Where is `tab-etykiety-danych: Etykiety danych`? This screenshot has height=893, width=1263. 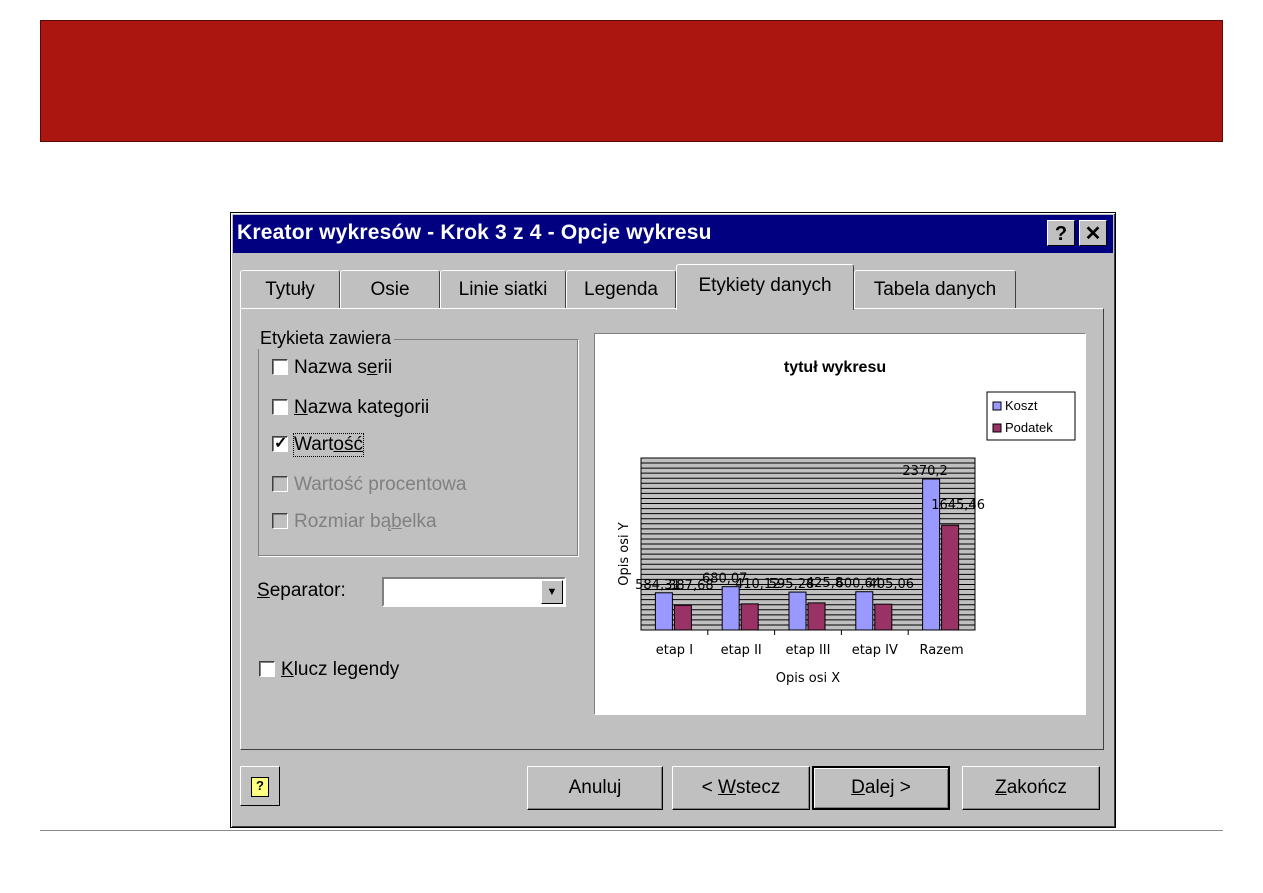
tab-etykiety-danych: Etykiety danych is located at coordinates (765, 287).